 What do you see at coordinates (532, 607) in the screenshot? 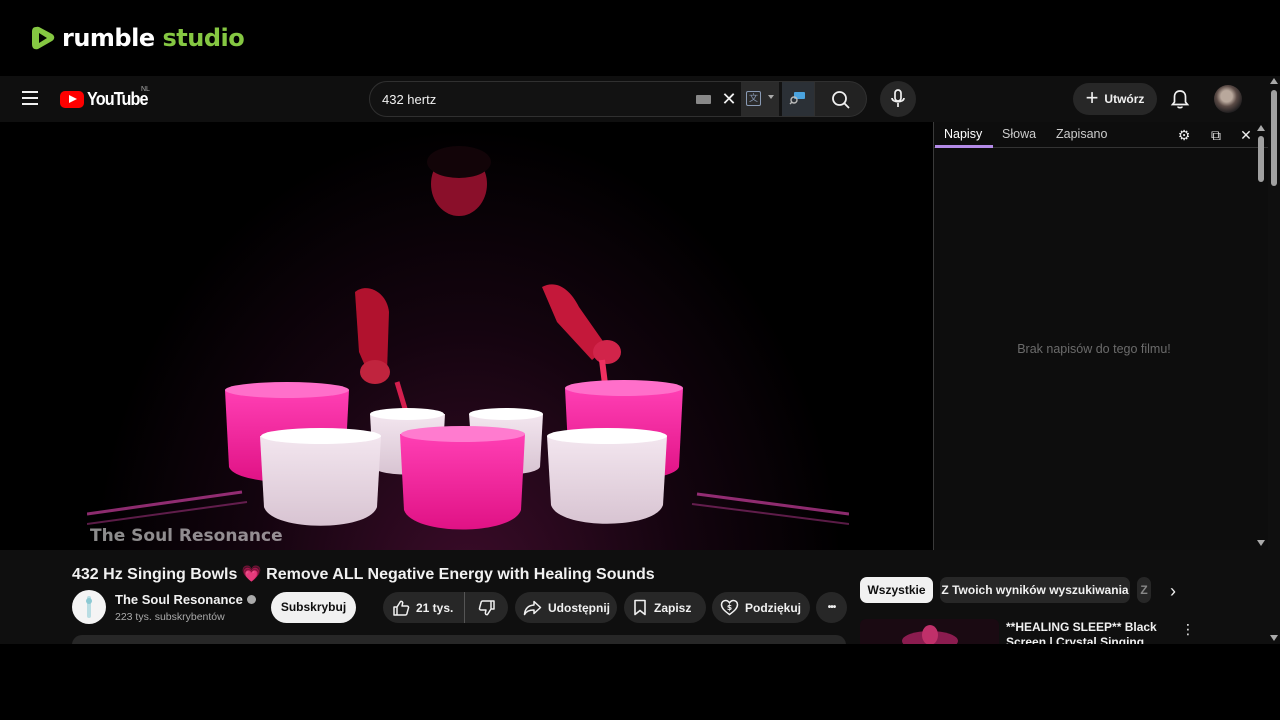
I see `share-icon` at bounding box center [532, 607].